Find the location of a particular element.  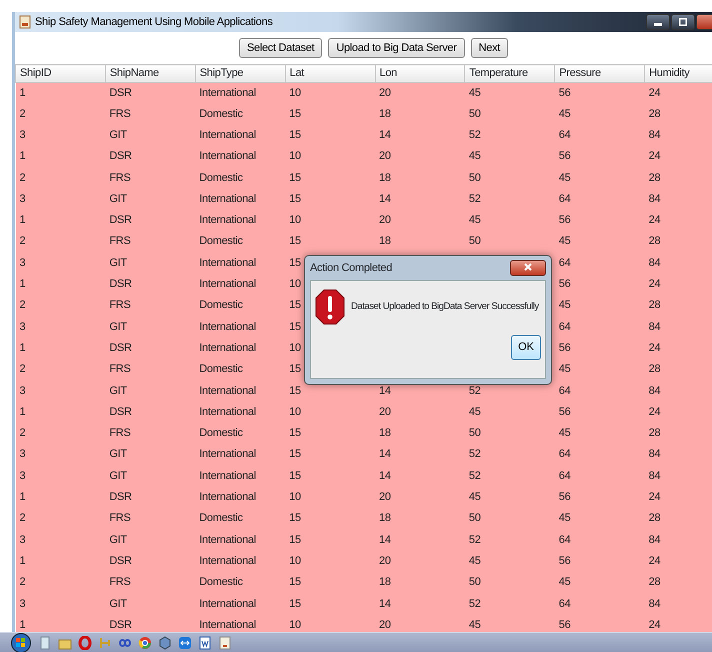

ok-button: OK is located at coordinates (526, 347).